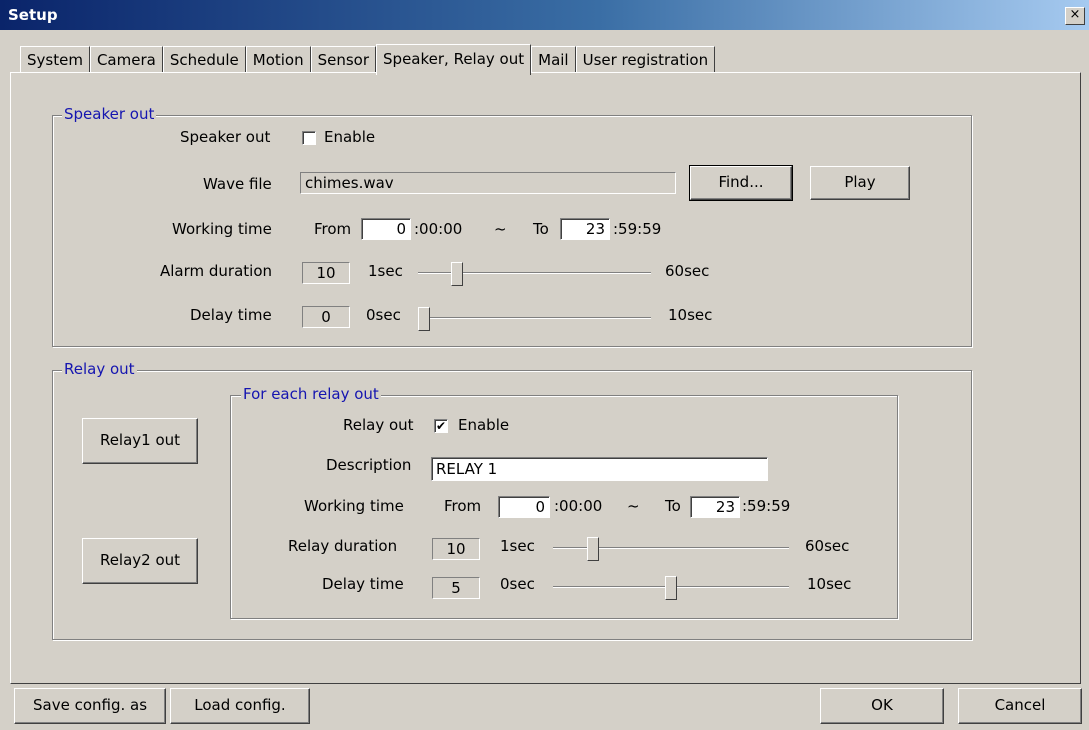  Describe the element at coordinates (454, 59) in the screenshot. I see `tab-speaker-relay-out: Speaker, Relay out` at that location.